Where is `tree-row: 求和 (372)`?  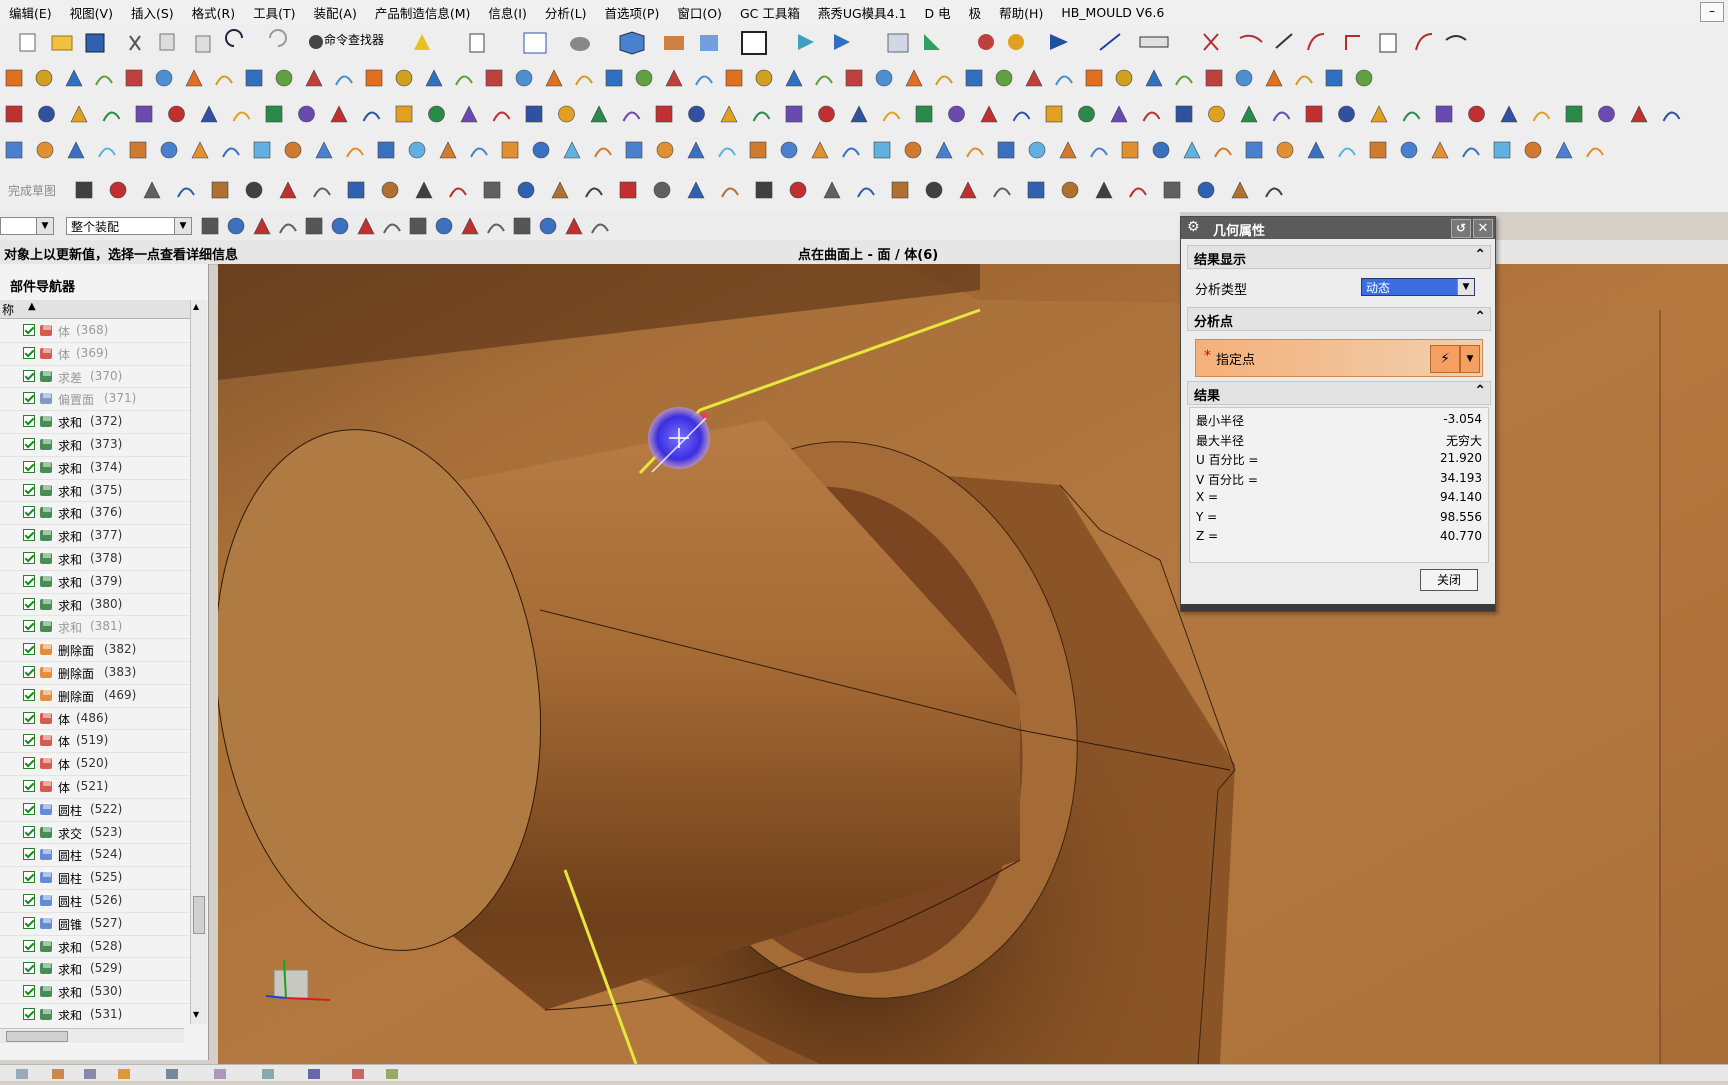
tree-row: 求和 (372) is located at coordinates (95, 422).